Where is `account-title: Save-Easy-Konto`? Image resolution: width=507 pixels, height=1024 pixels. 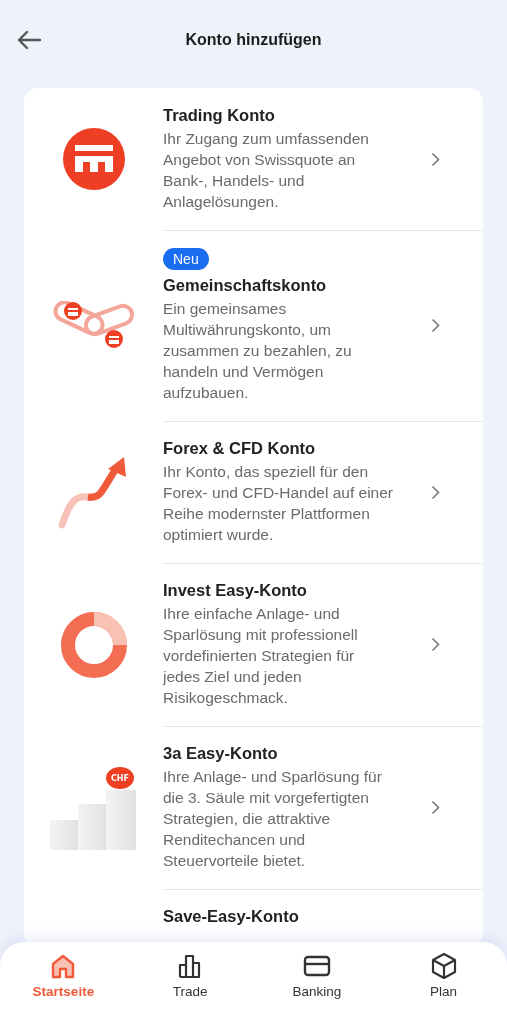 account-title: Save-Easy-Konto is located at coordinates (231, 916).